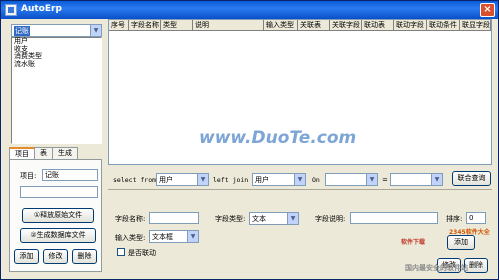  Describe the element at coordinates (121, 252) in the screenshot. I see `linked-checkbox` at that location.